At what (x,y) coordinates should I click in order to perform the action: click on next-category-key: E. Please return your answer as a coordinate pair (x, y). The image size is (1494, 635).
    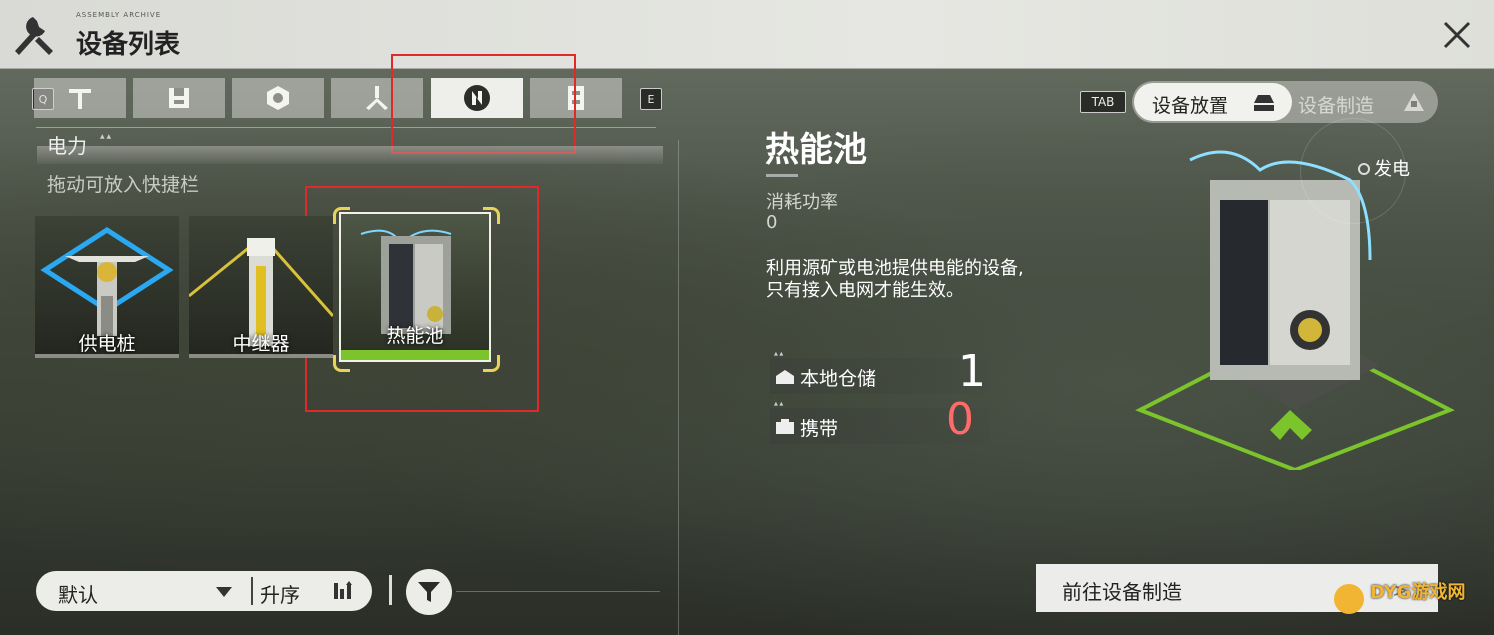
    Looking at the image, I should click on (651, 99).